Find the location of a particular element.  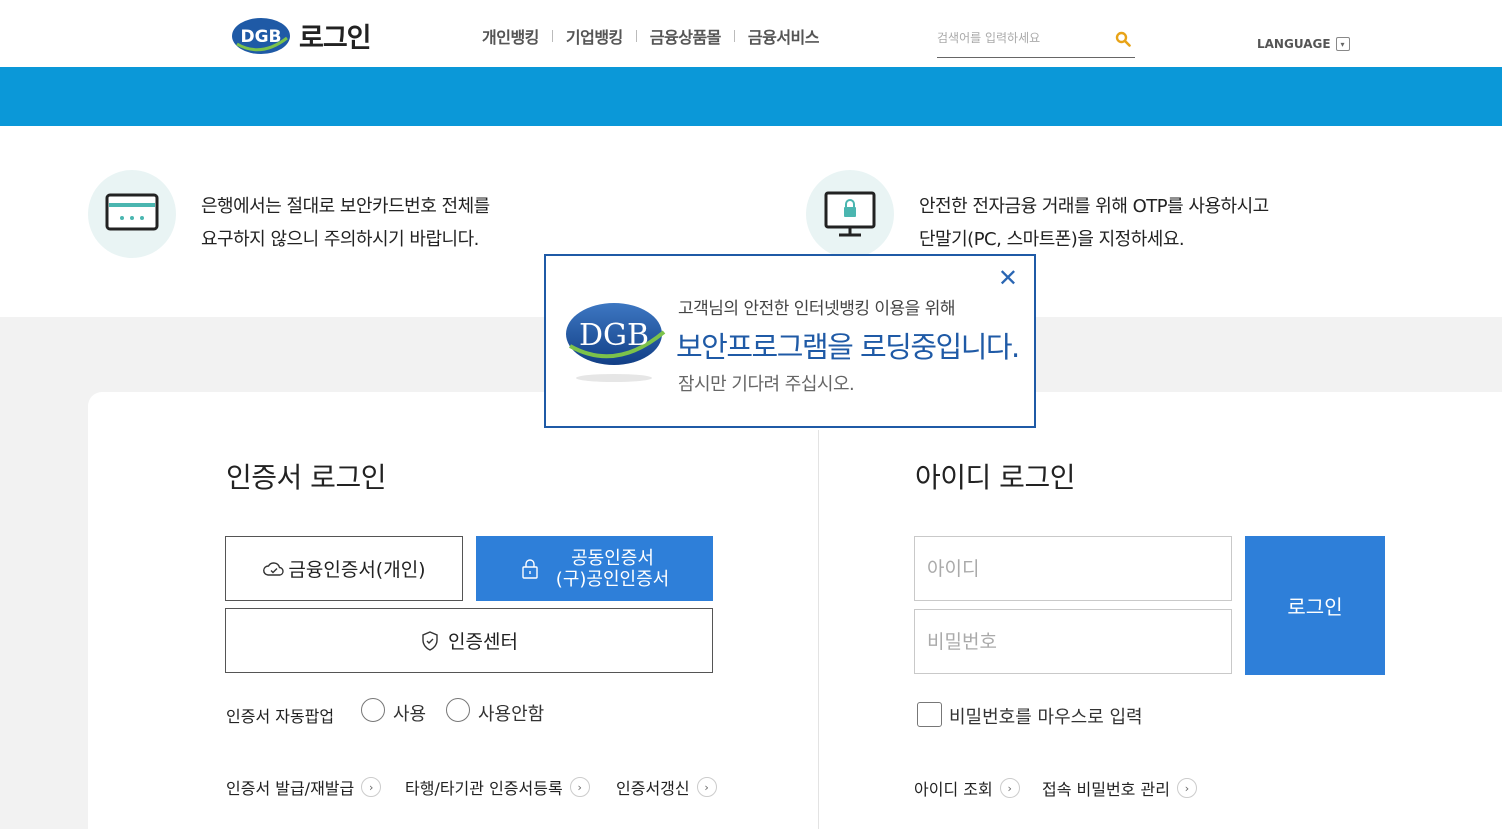

language-label: LANGUAGE is located at coordinates (1294, 44).